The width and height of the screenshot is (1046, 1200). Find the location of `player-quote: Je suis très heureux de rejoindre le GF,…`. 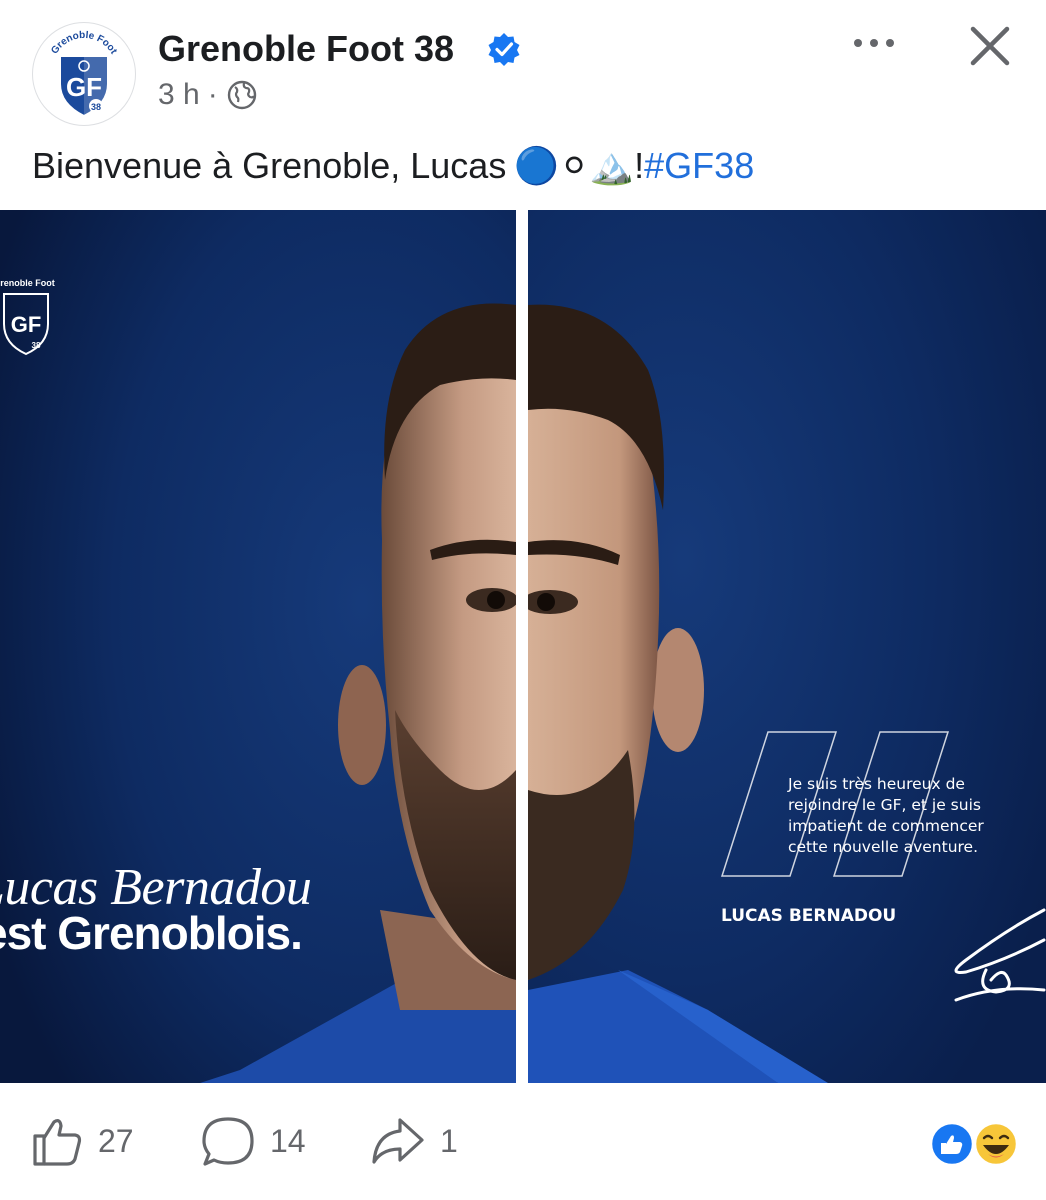

player-quote: Je suis très heureux de rejoindre le GF,… is located at coordinates (908, 816).